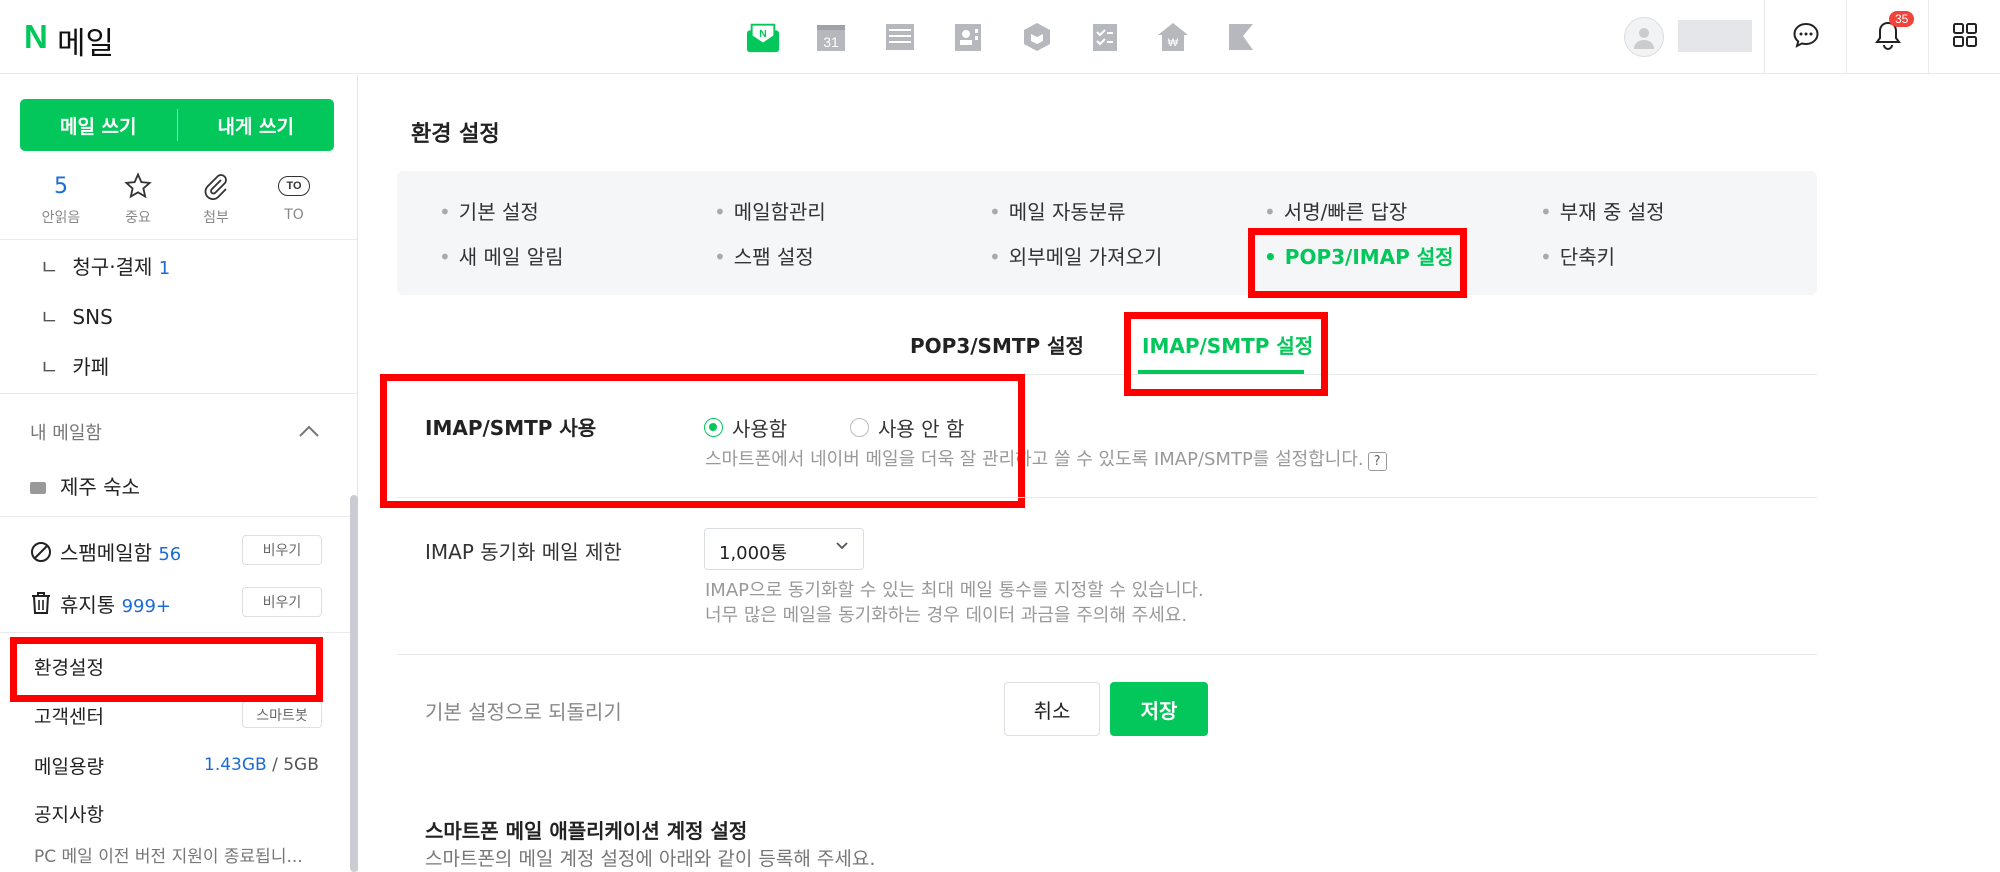 This screenshot has height=872, width=2000. I want to click on list-app-icon, so click(900, 37).